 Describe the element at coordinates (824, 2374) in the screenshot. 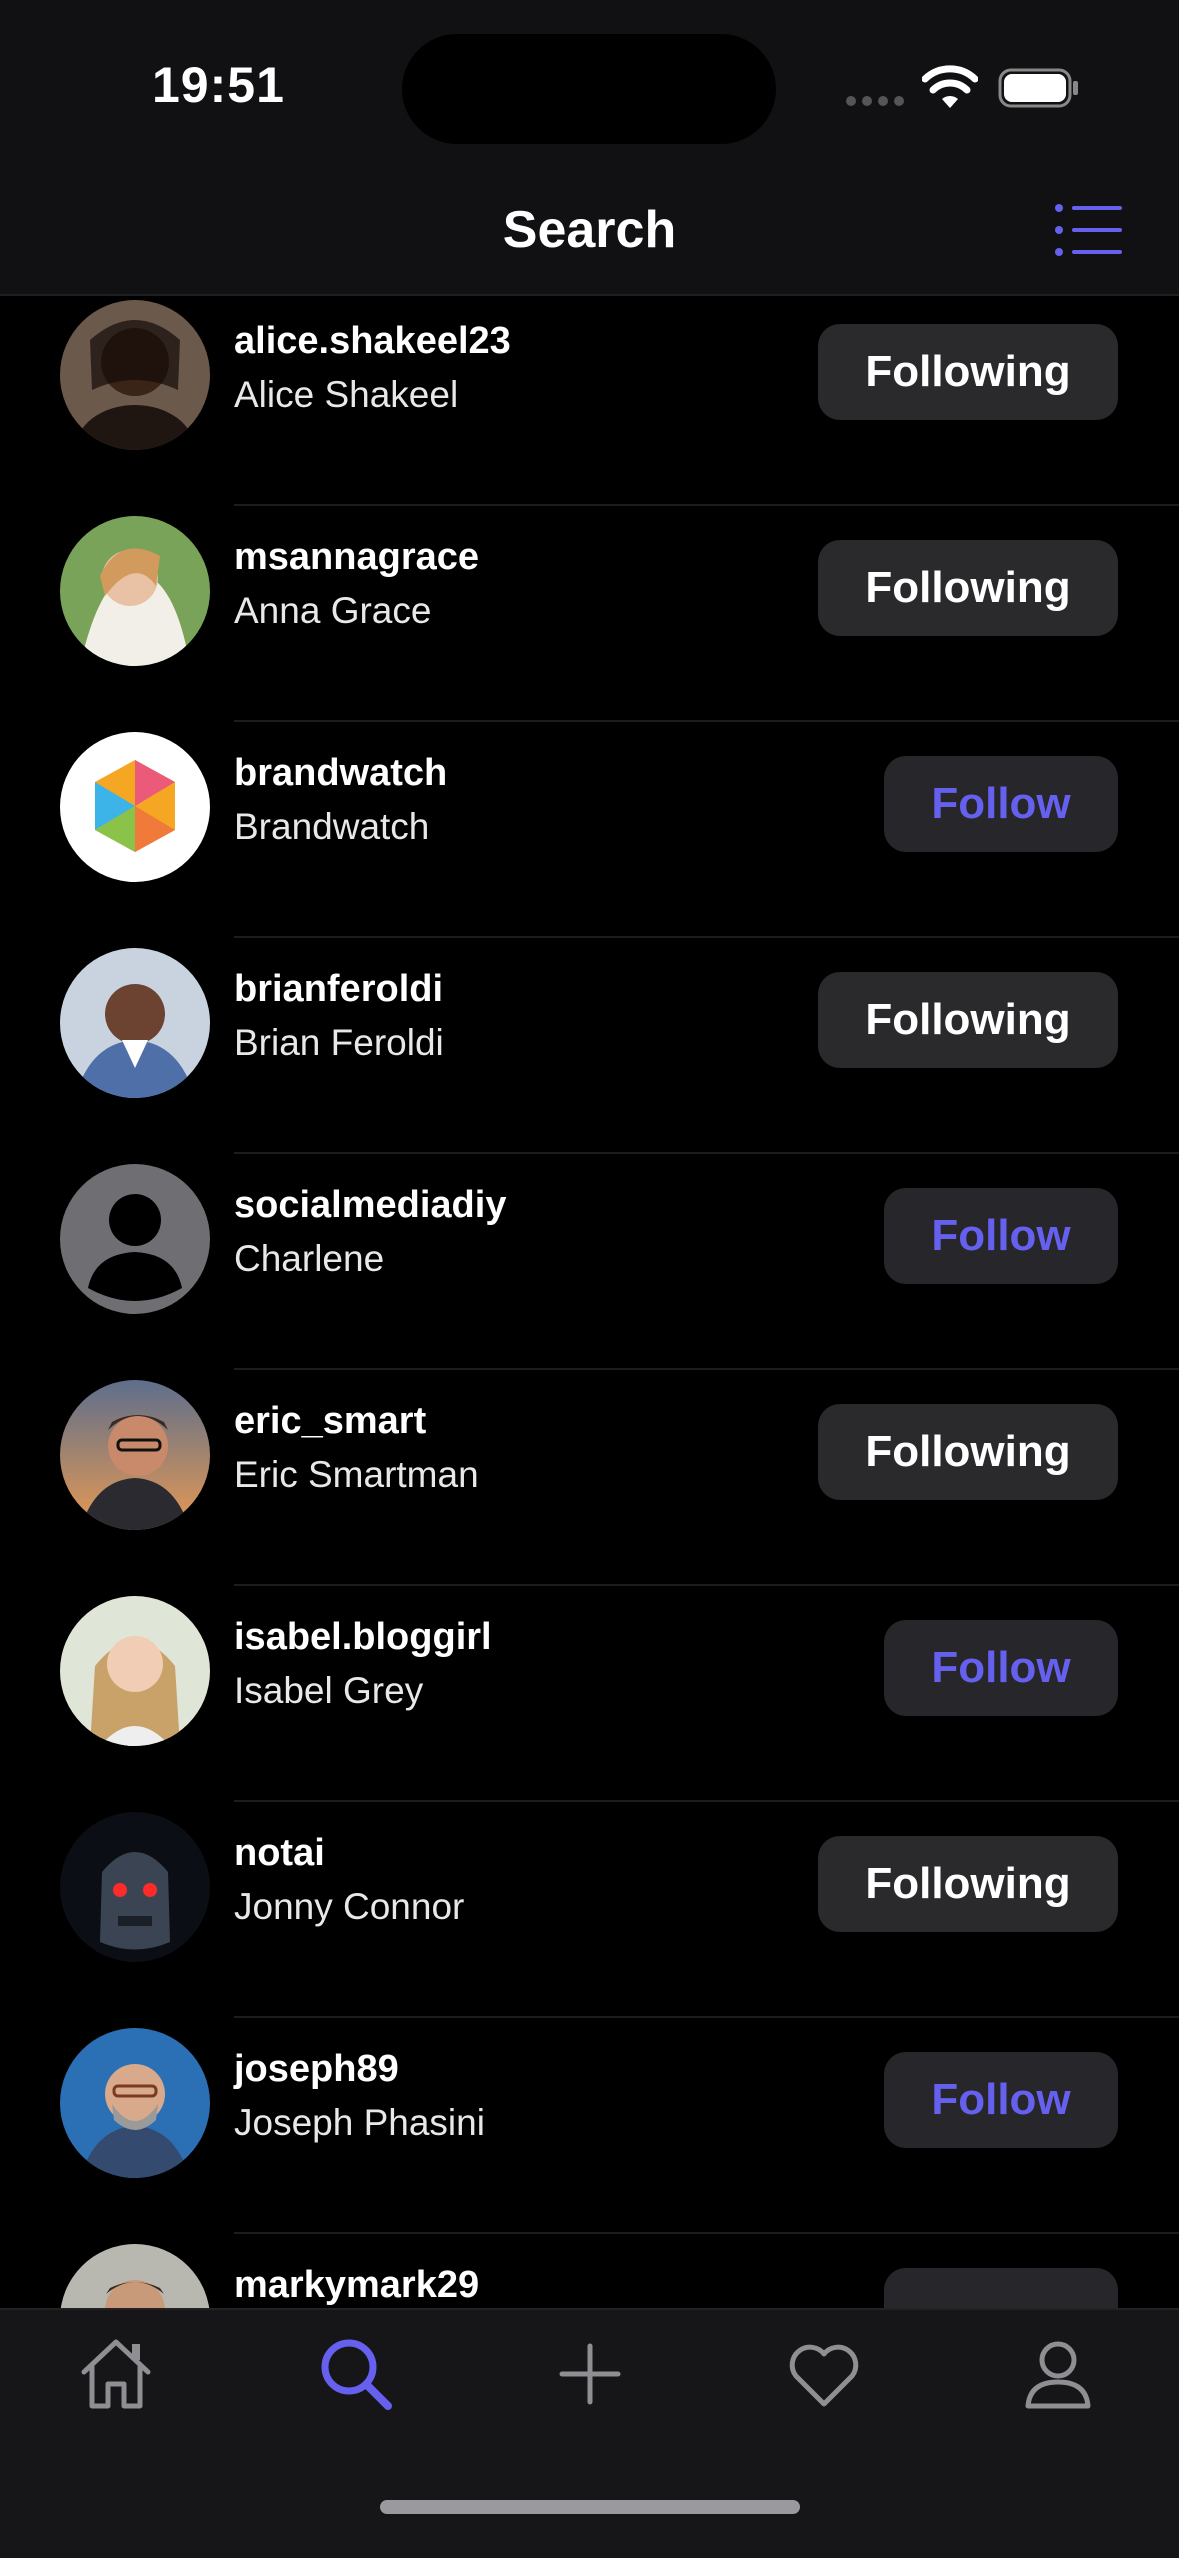

I see `heart-icon` at that location.